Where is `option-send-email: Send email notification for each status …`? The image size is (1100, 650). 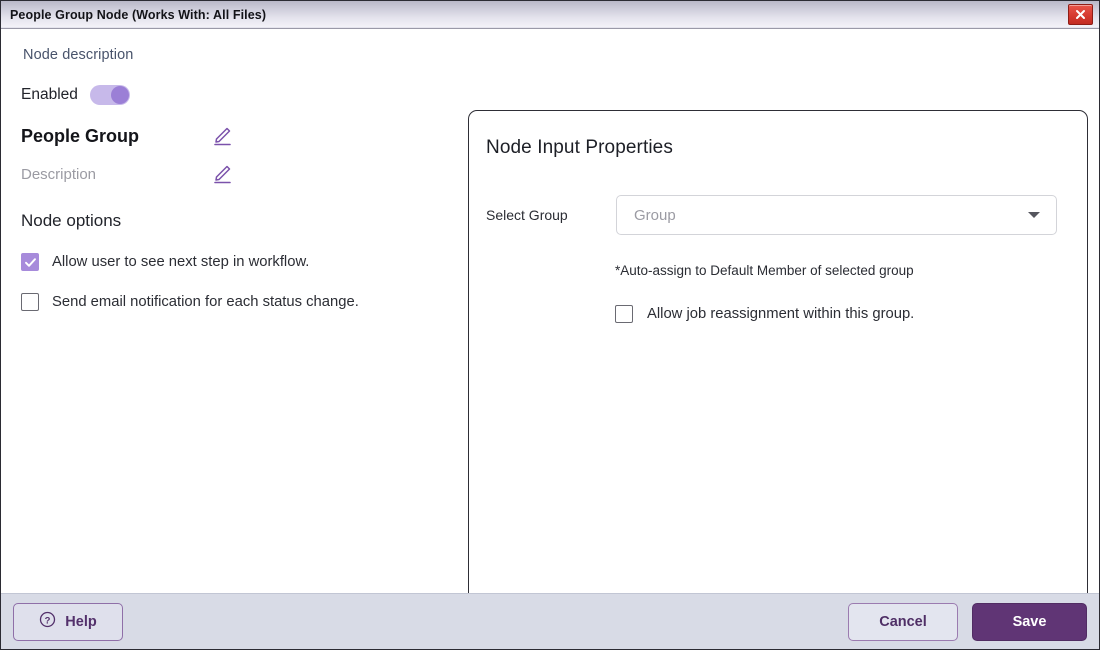
option-send-email: Send email notification for each status … is located at coordinates (241, 302).